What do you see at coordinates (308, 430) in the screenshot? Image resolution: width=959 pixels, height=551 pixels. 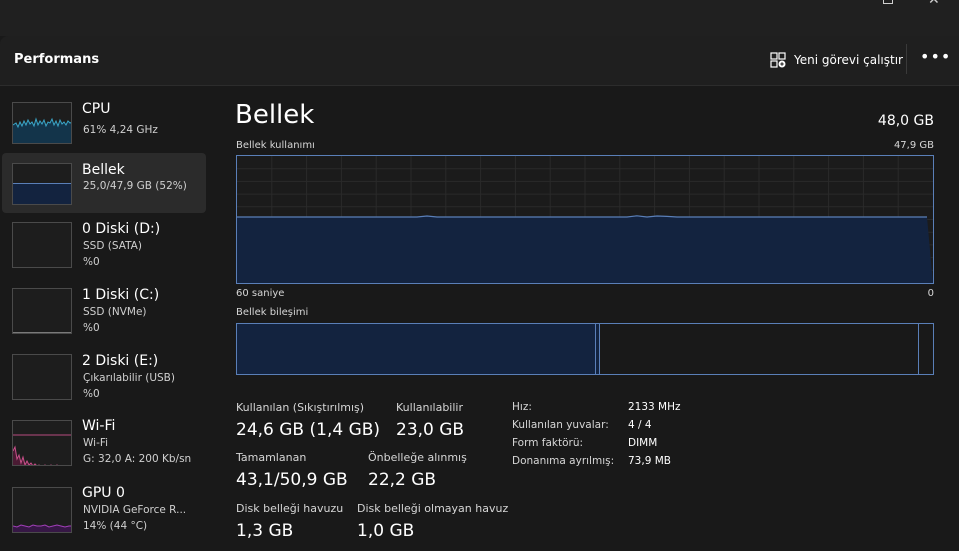 I see `in-use-value: 24,6 GB (1,4 GB)` at bounding box center [308, 430].